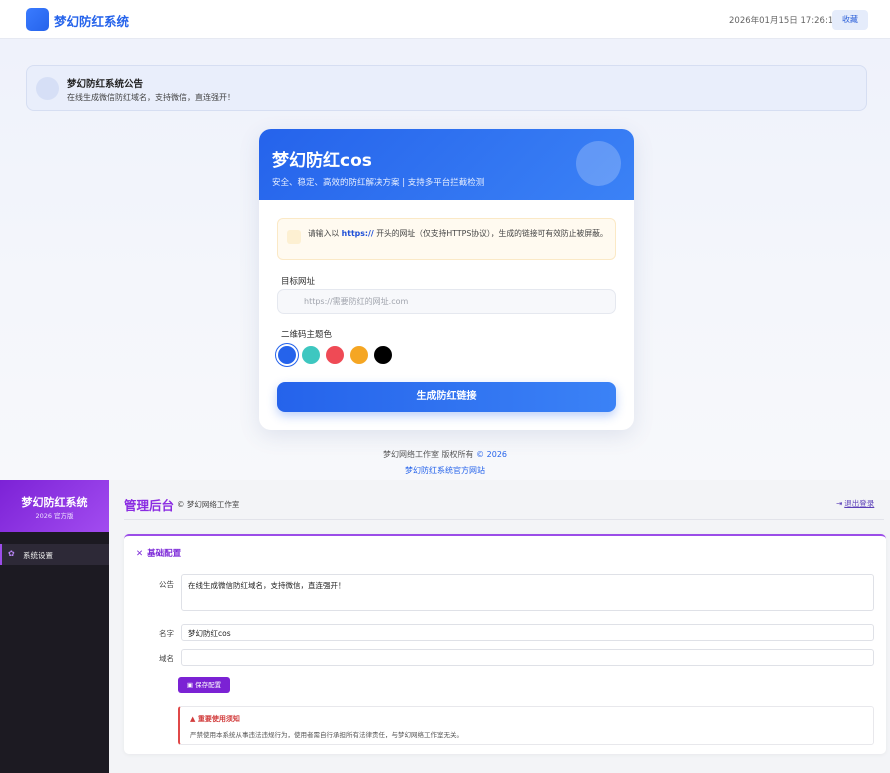 The width and height of the screenshot is (890, 773). I want to click on panel-title: ✕ 基础配置, so click(159, 554).